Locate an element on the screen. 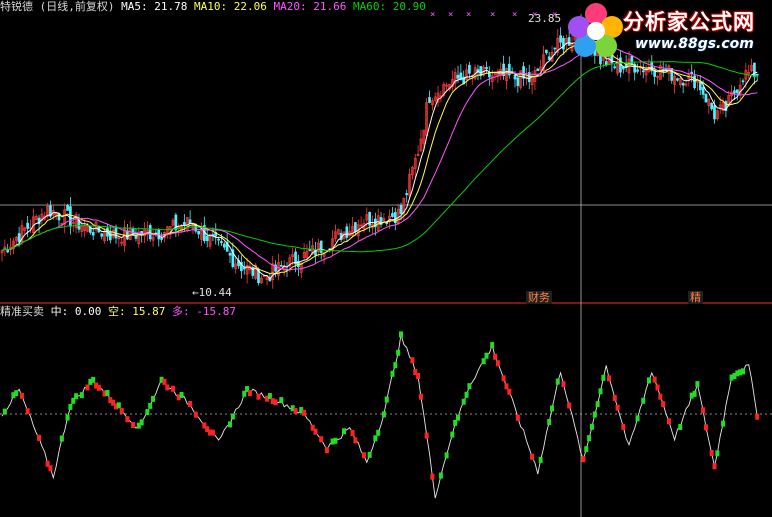 The image size is (772, 517). low-price-label: ←10.44 is located at coordinates (212, 292).